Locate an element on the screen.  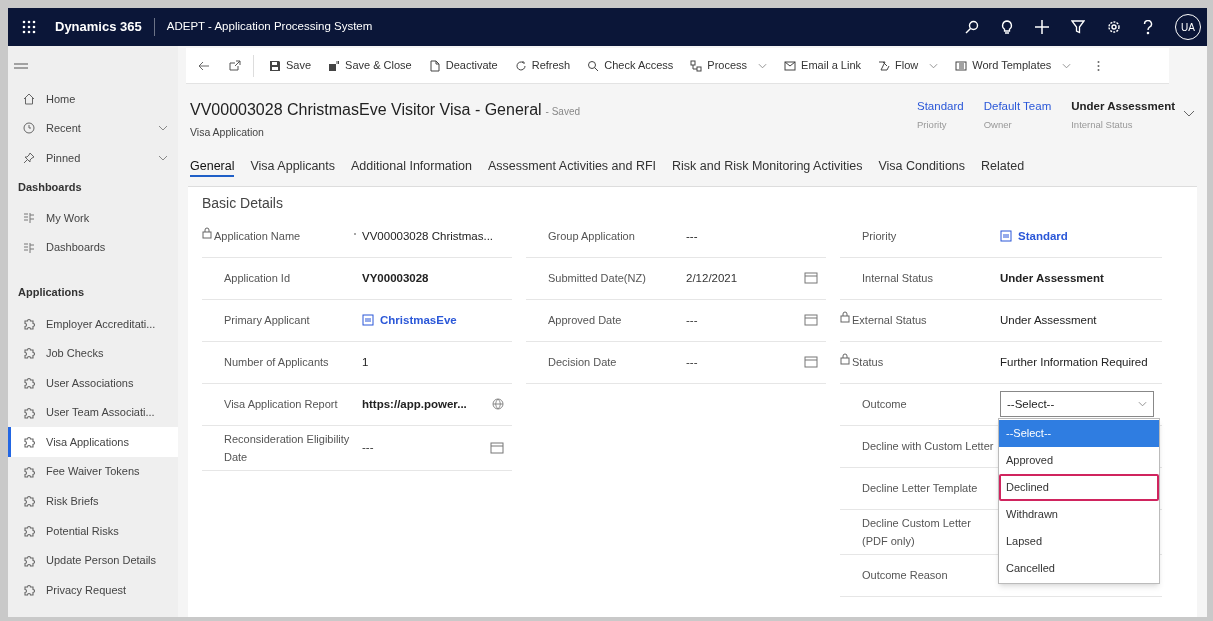
magnifier-icon is located at coordinates (593, 65).